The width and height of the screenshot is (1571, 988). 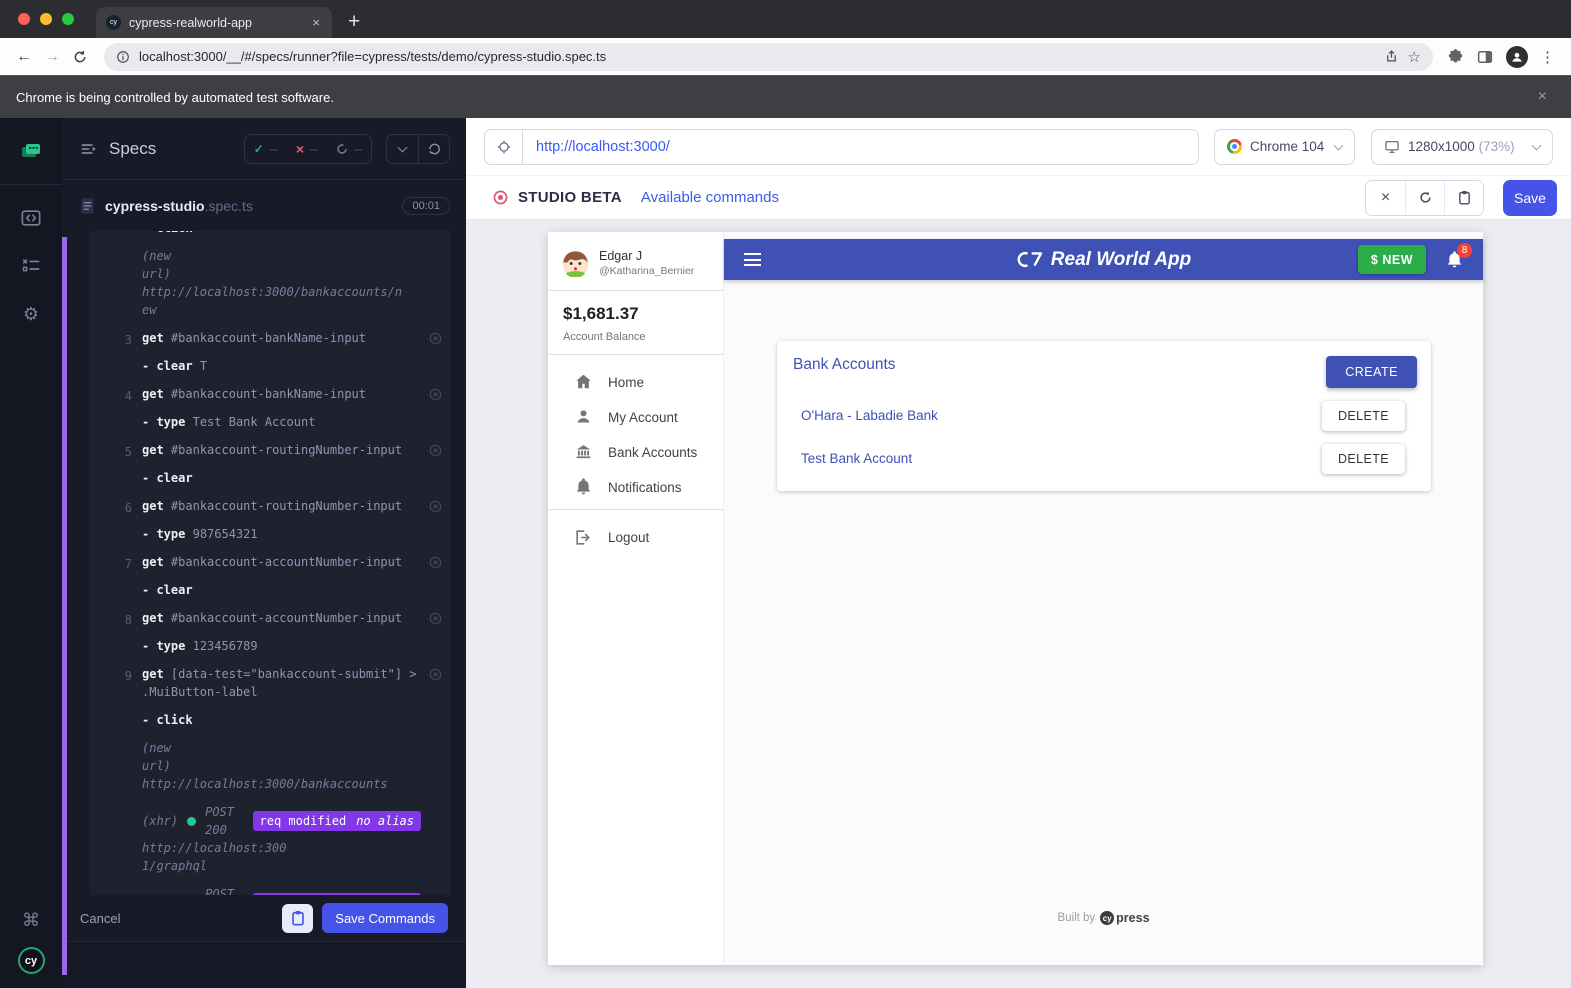 I want to click on log-command-child: - type Test Bank Account, so click(x=270, y=422).